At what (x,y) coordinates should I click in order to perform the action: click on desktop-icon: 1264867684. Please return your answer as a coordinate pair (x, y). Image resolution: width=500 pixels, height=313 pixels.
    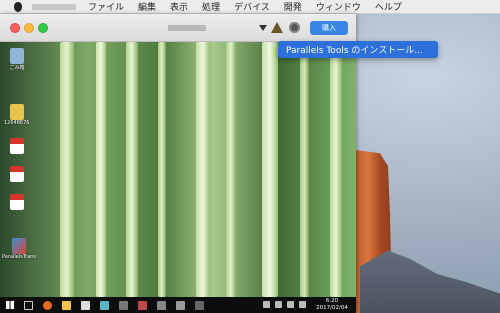
    Looking at the image, I should click on (17, 115).